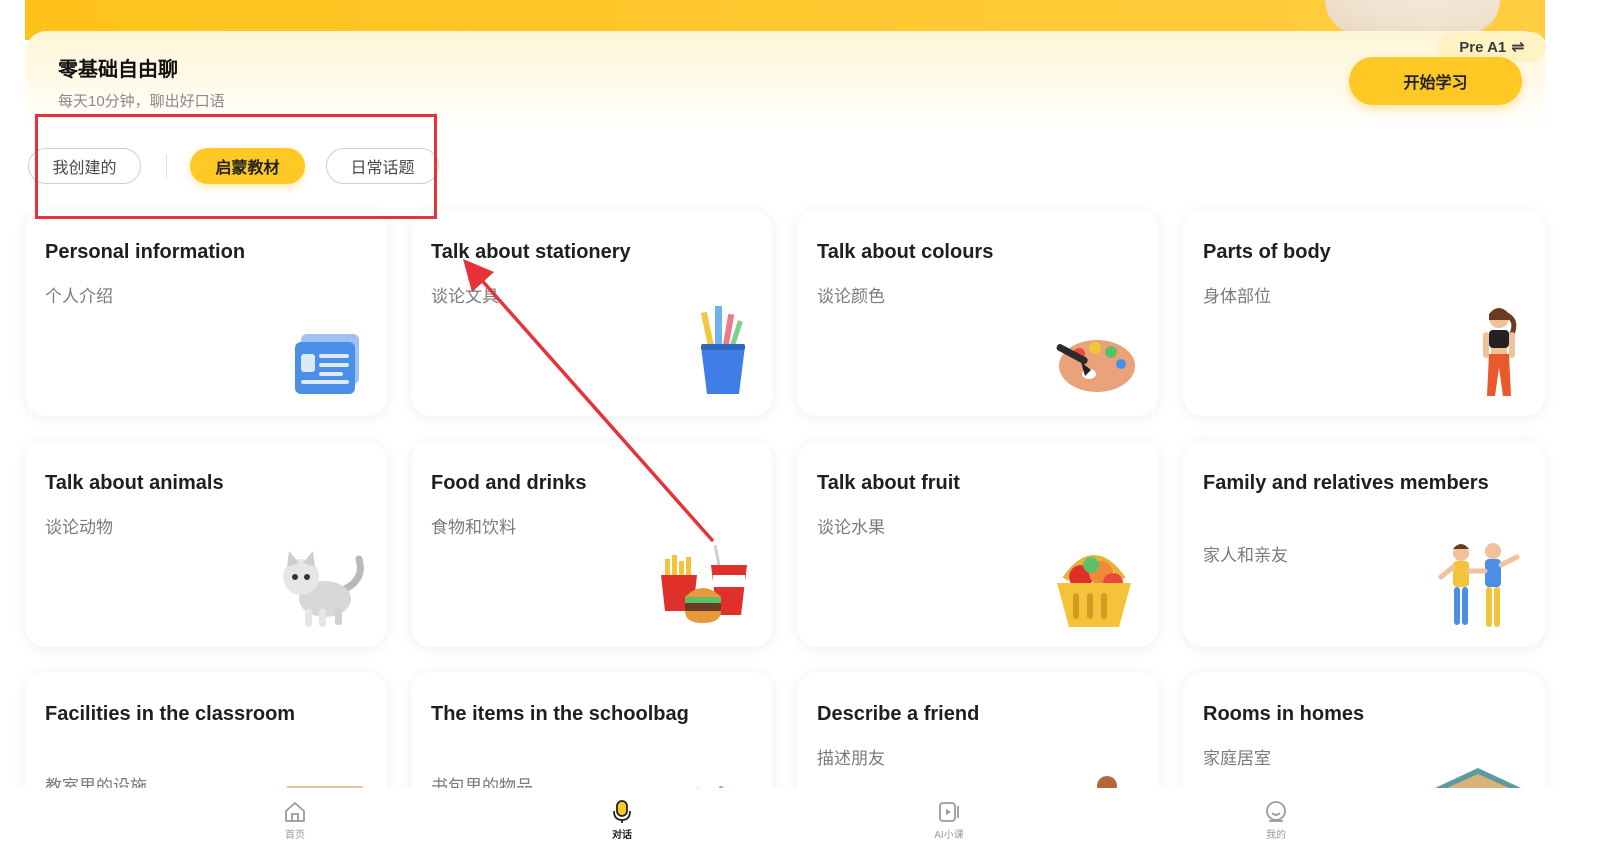 The width and height of the screenshot is (1597, 863). I want to click on id-card-icon, so click(327, 364).